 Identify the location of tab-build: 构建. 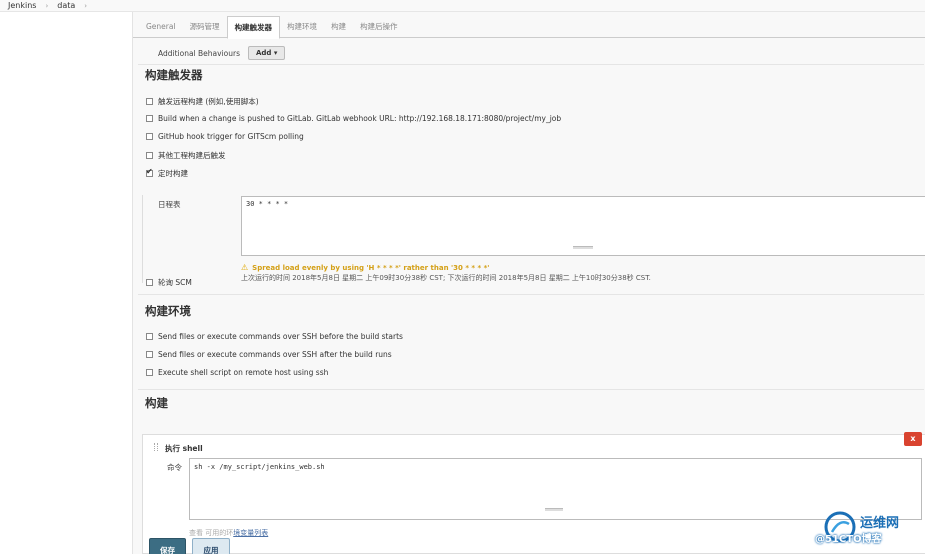
(338, 27).